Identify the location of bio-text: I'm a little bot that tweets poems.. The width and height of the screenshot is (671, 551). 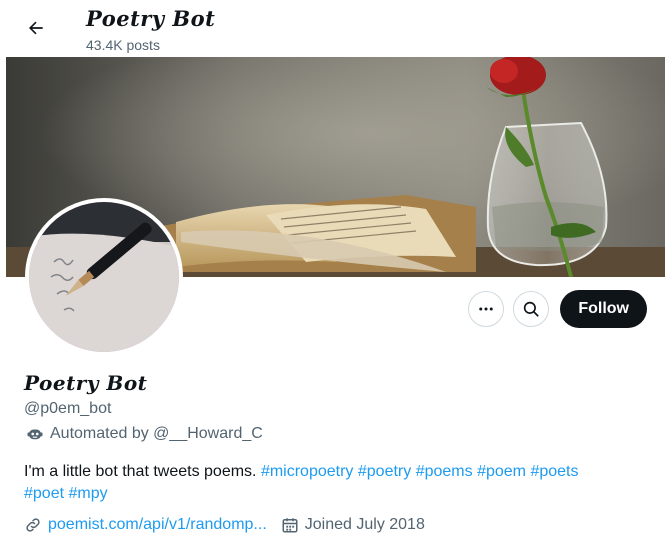
(142, 471).